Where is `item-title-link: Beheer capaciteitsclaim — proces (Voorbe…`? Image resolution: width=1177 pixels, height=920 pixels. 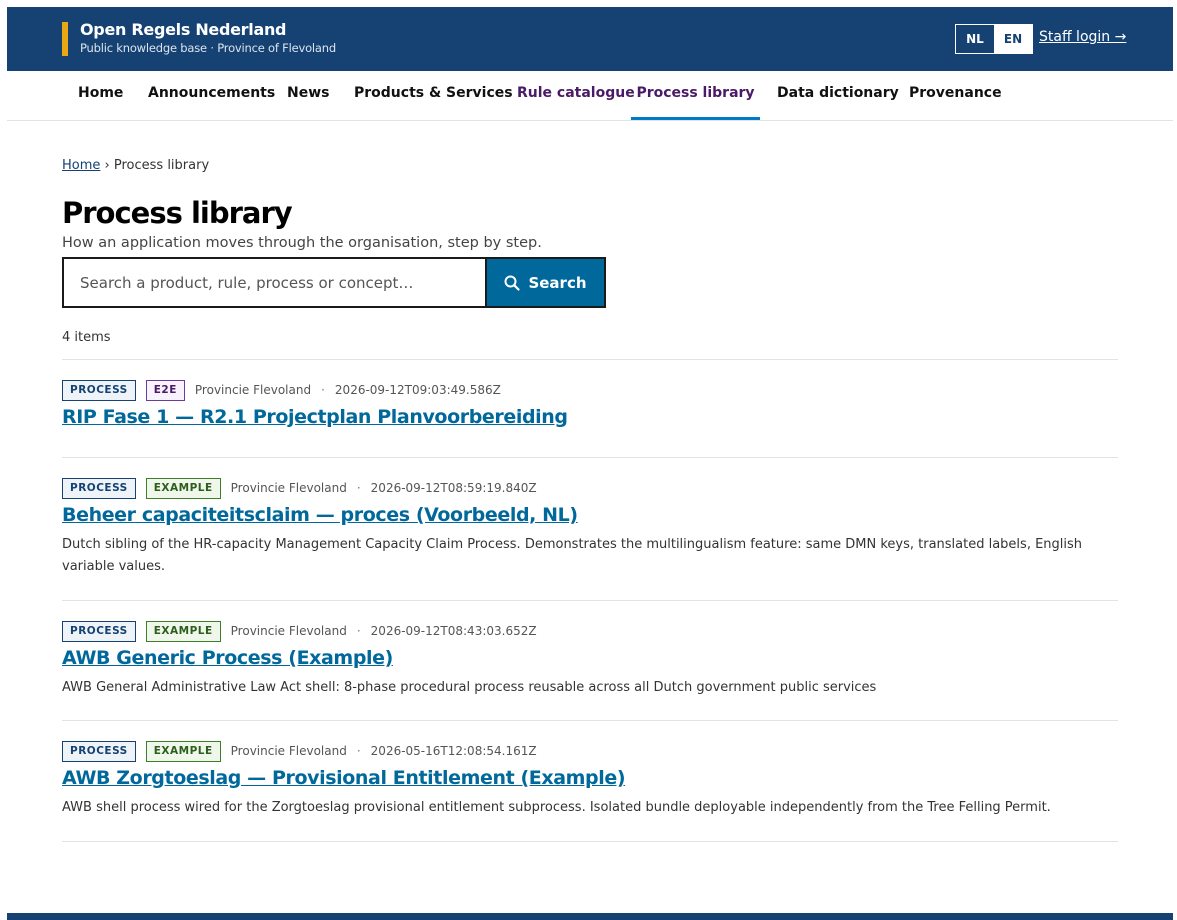
item-title-link: Beheer capaciteitsclaim — proces (Voorbe… is located at coordinates (590, 515).